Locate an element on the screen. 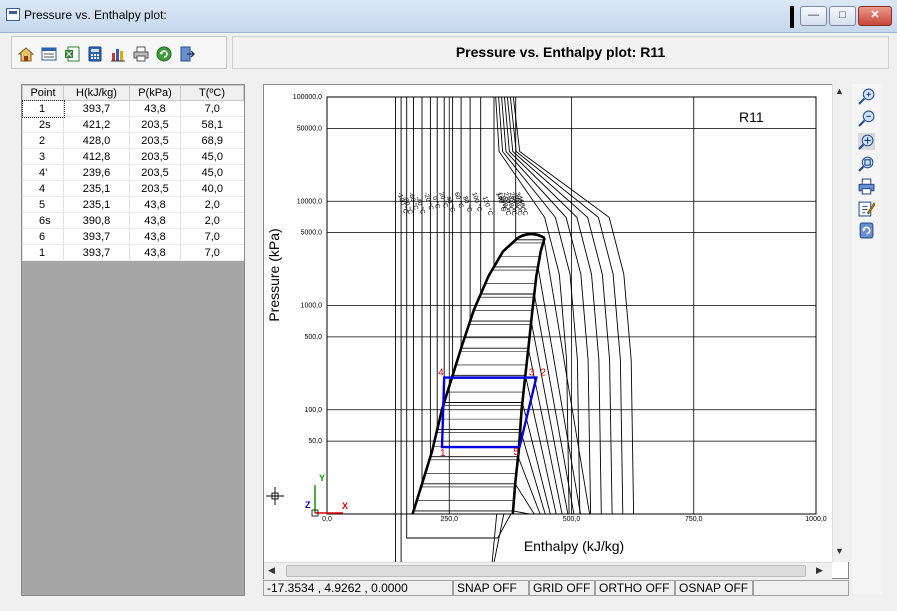 The width and height of the screenshot is (897, 611). scroll-down-icon: ▼ is located at coordinates (839, 551).